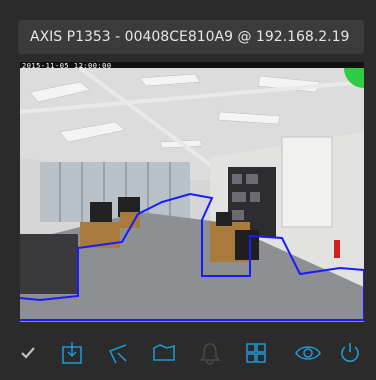 This screenshot has height=380, width=376. I want to click on line-tool-button, so click(118, 353).